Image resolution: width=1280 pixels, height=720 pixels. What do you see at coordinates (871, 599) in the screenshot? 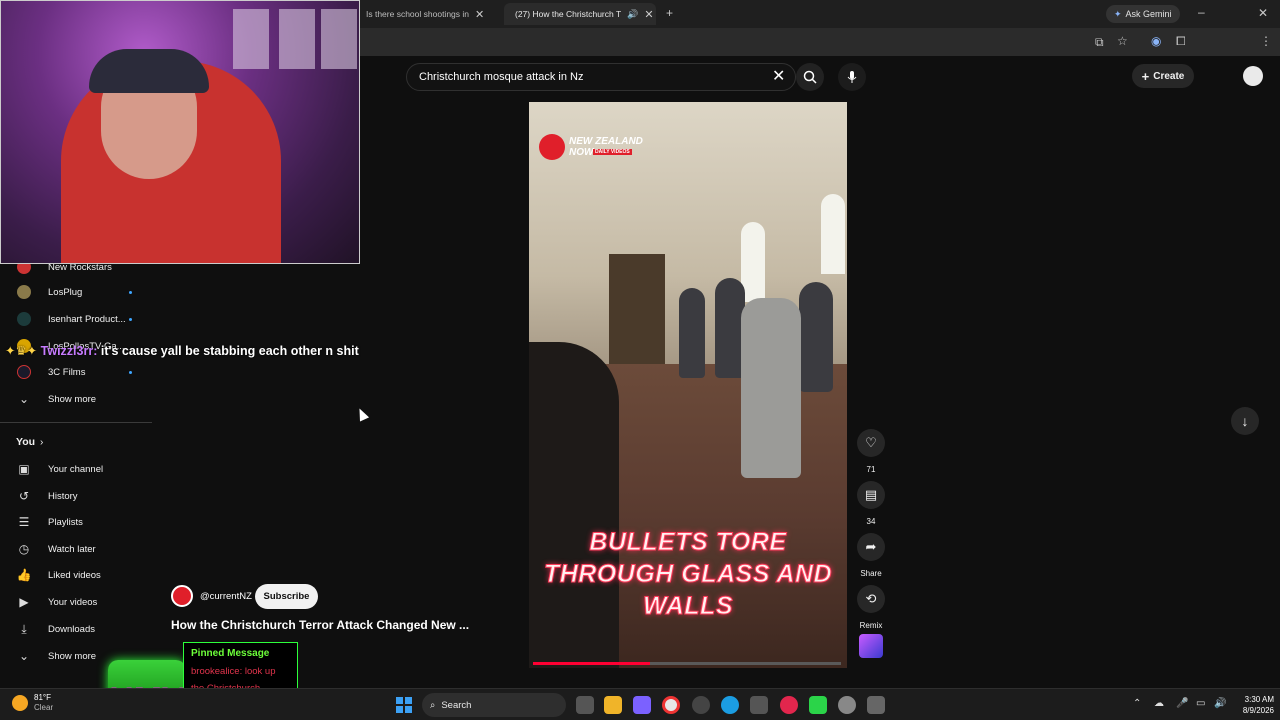
I see `remix-icon: ⟲` at bounding box center [871, 599].